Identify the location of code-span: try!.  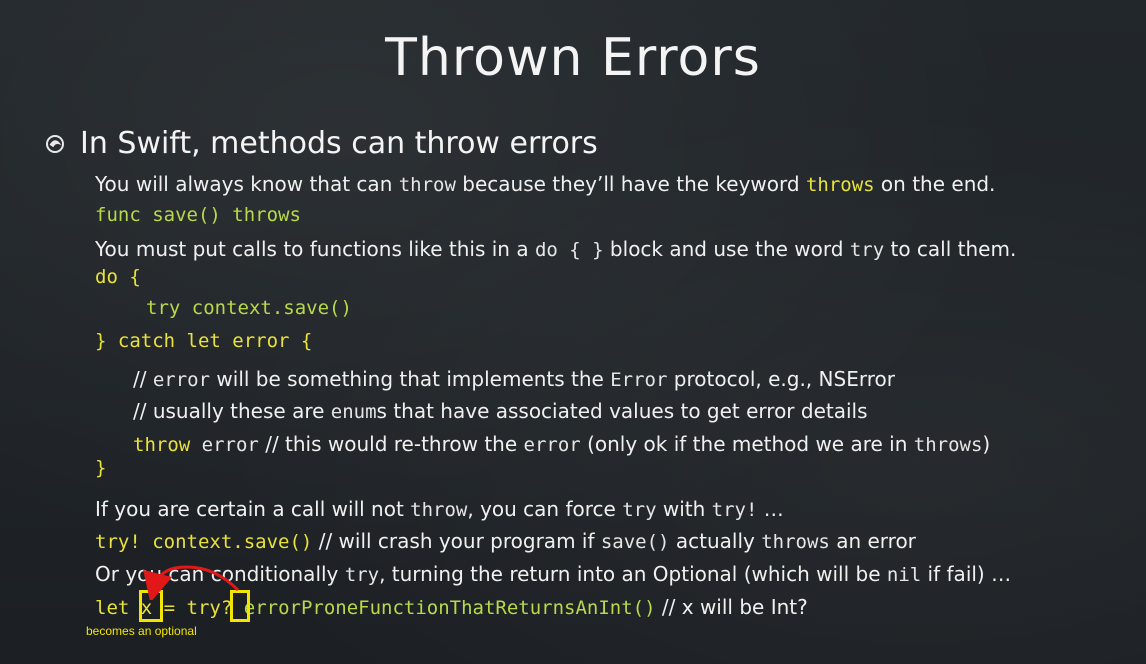
(734, 510).